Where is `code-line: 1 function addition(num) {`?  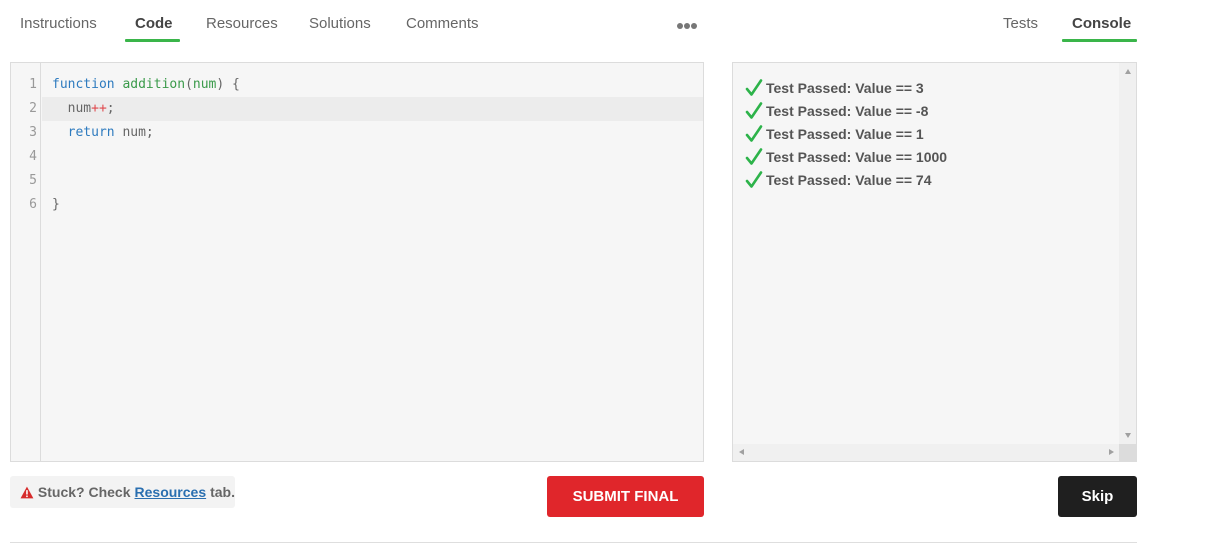
code-line: 1 function addition(num) { is located at coordinates (357, 85).